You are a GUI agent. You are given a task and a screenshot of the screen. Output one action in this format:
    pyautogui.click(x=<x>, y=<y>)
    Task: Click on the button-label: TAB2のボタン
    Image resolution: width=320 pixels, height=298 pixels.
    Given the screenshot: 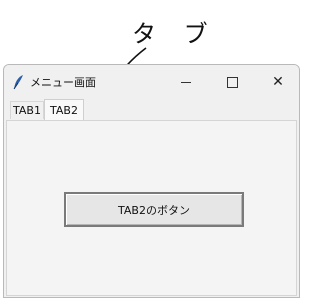 What is the action you would take?
    pyautogui.click(x=154, y=210)
    